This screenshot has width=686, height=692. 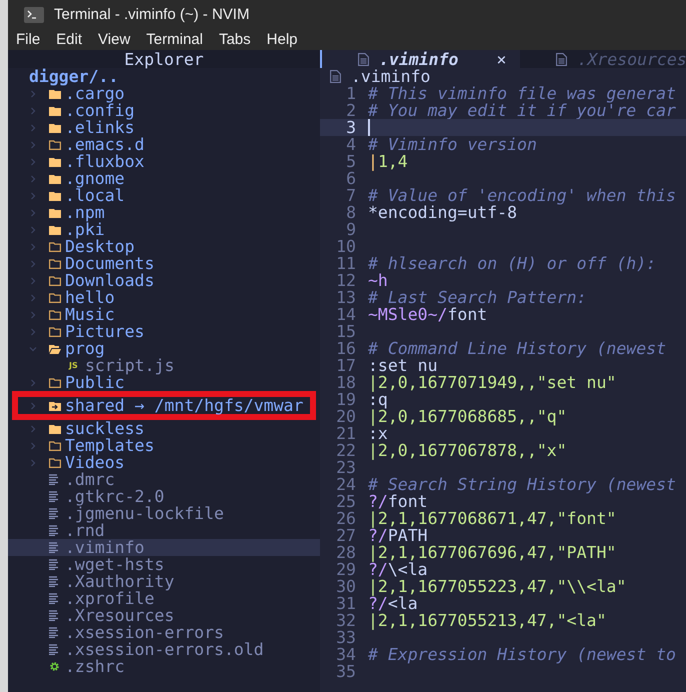 I want to click on line-number: 6, so click(x=351, y=178).